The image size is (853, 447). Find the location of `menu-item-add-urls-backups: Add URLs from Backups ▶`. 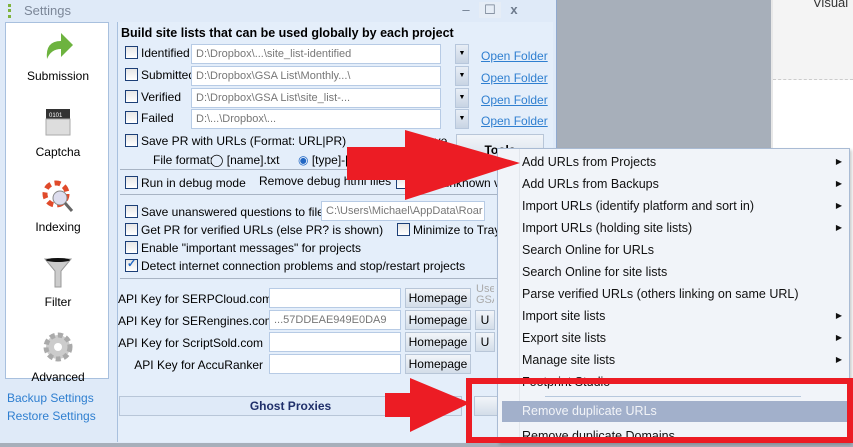

menu-item-add-urls-backups: Add URLs from Backups ▶ is located at coordinates (682, 184).